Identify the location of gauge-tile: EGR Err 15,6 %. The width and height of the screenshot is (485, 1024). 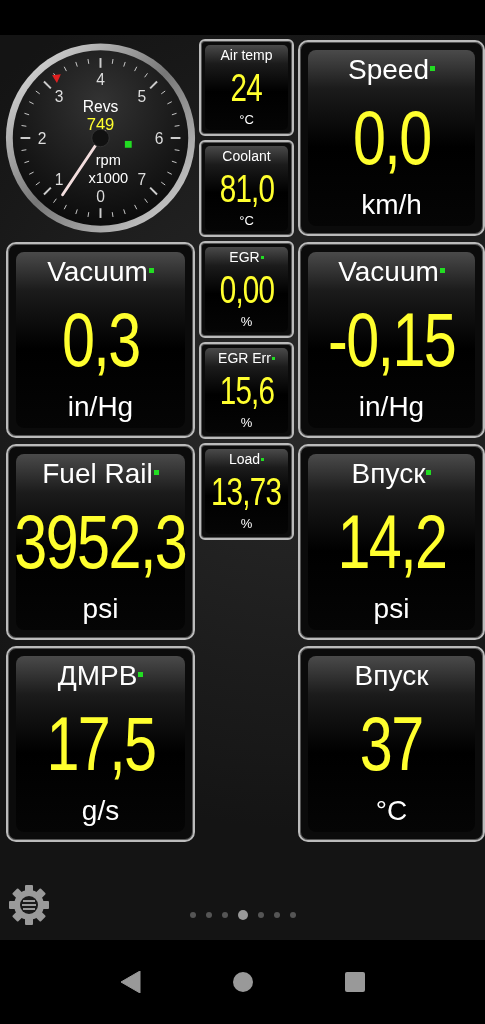
(246, 390).